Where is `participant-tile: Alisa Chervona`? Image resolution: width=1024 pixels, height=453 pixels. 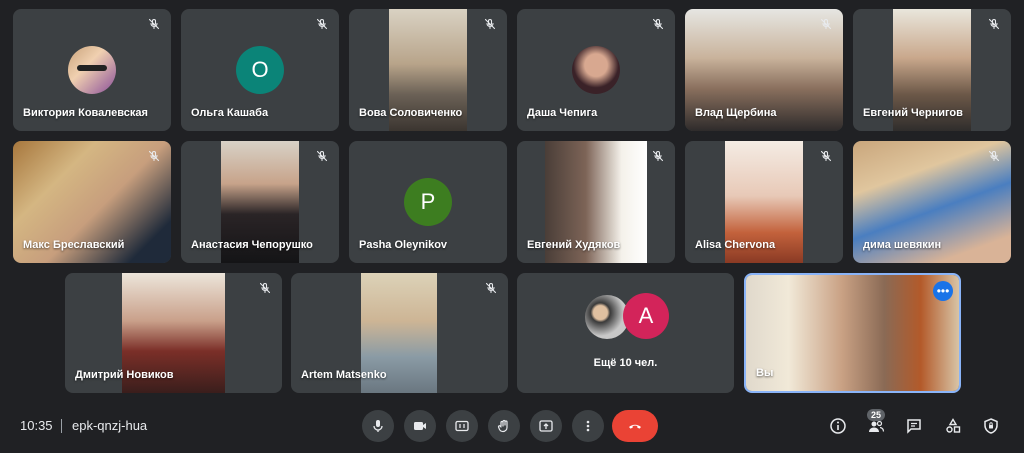
participant-tile: Alisa Chervona is located at coordinates (764, 202).